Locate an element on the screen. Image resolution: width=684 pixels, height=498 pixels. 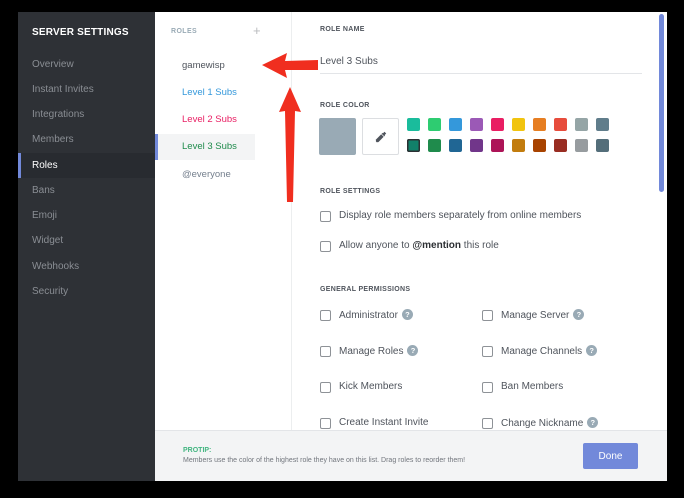
role-item-gamewisp: gamewisp is located at coordinates (205, 66).